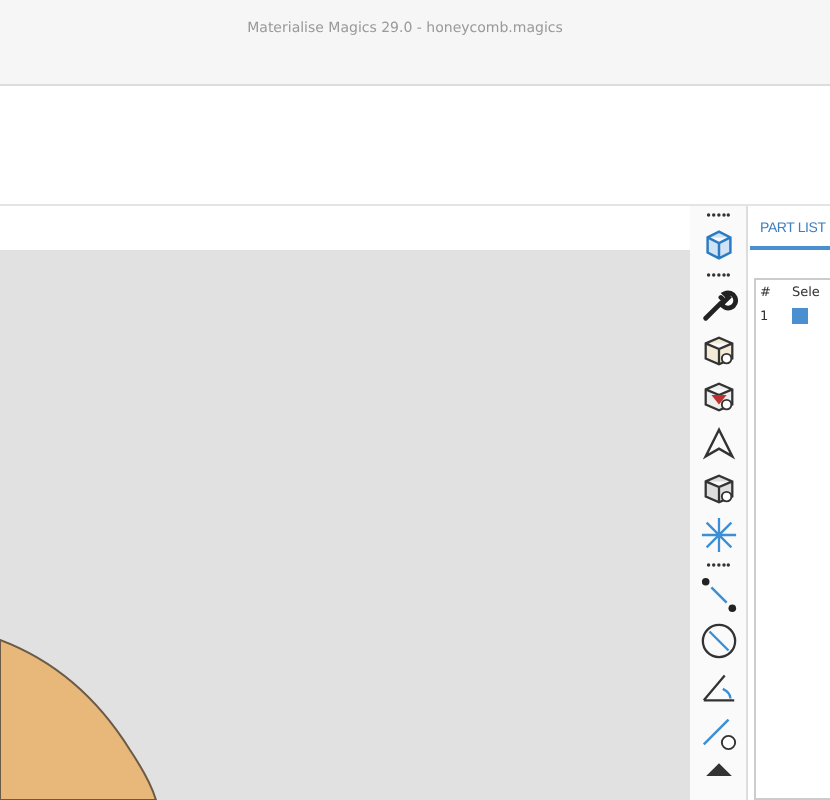  Describe the element at coordinates (800, 316) in the screenshot. I see `checkbox` at that location.